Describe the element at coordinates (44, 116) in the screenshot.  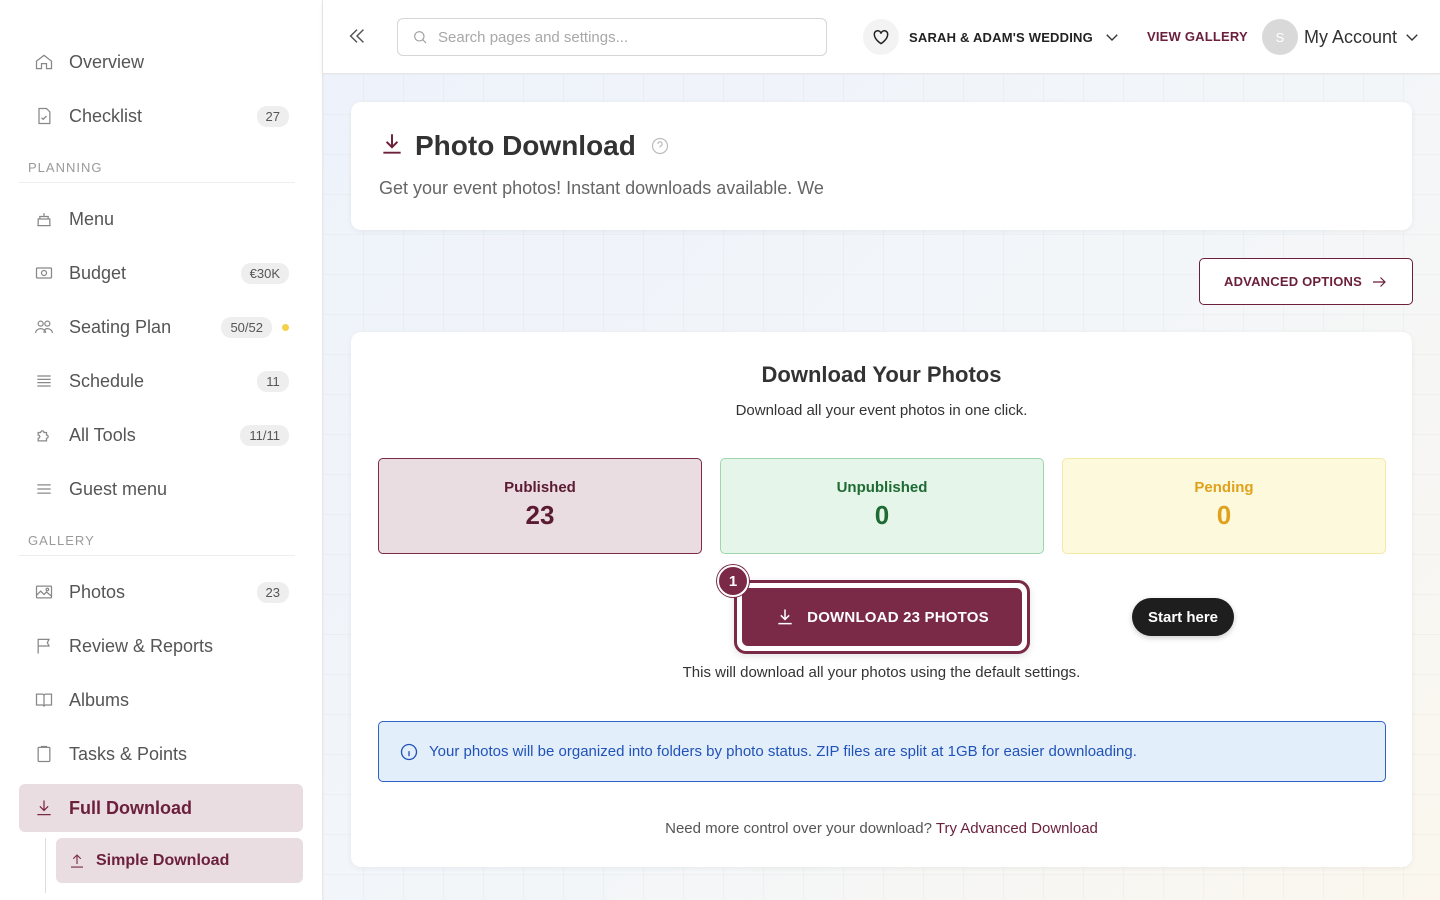
I see `checklist-icon` at that location.